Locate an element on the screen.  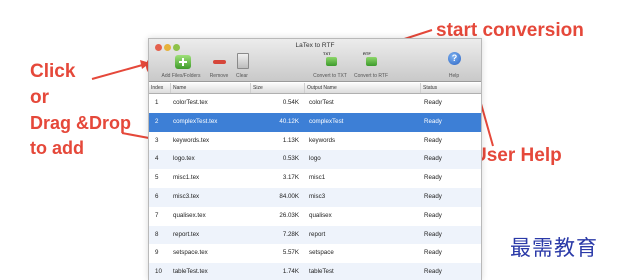
row-file-name: report.tex is located at coordinates (186, 234).